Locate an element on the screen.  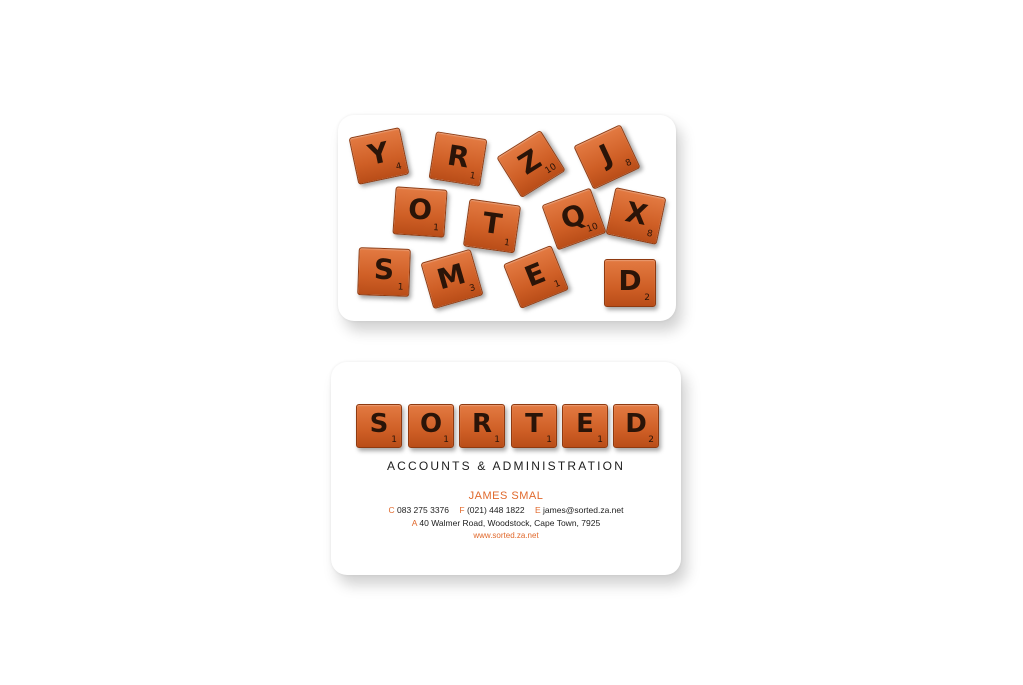
letter-tile: X 8 is located at coordinates (636, 216).